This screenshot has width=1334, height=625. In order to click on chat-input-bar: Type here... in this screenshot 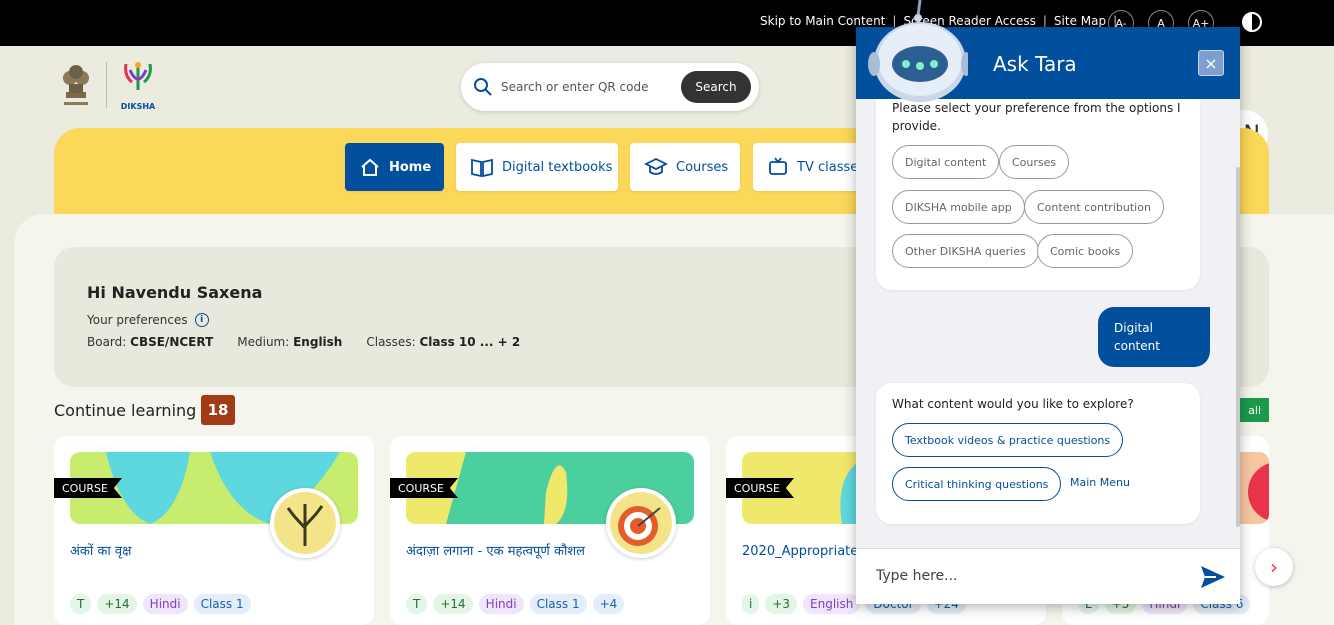, I will do `click(1048, 576)`.